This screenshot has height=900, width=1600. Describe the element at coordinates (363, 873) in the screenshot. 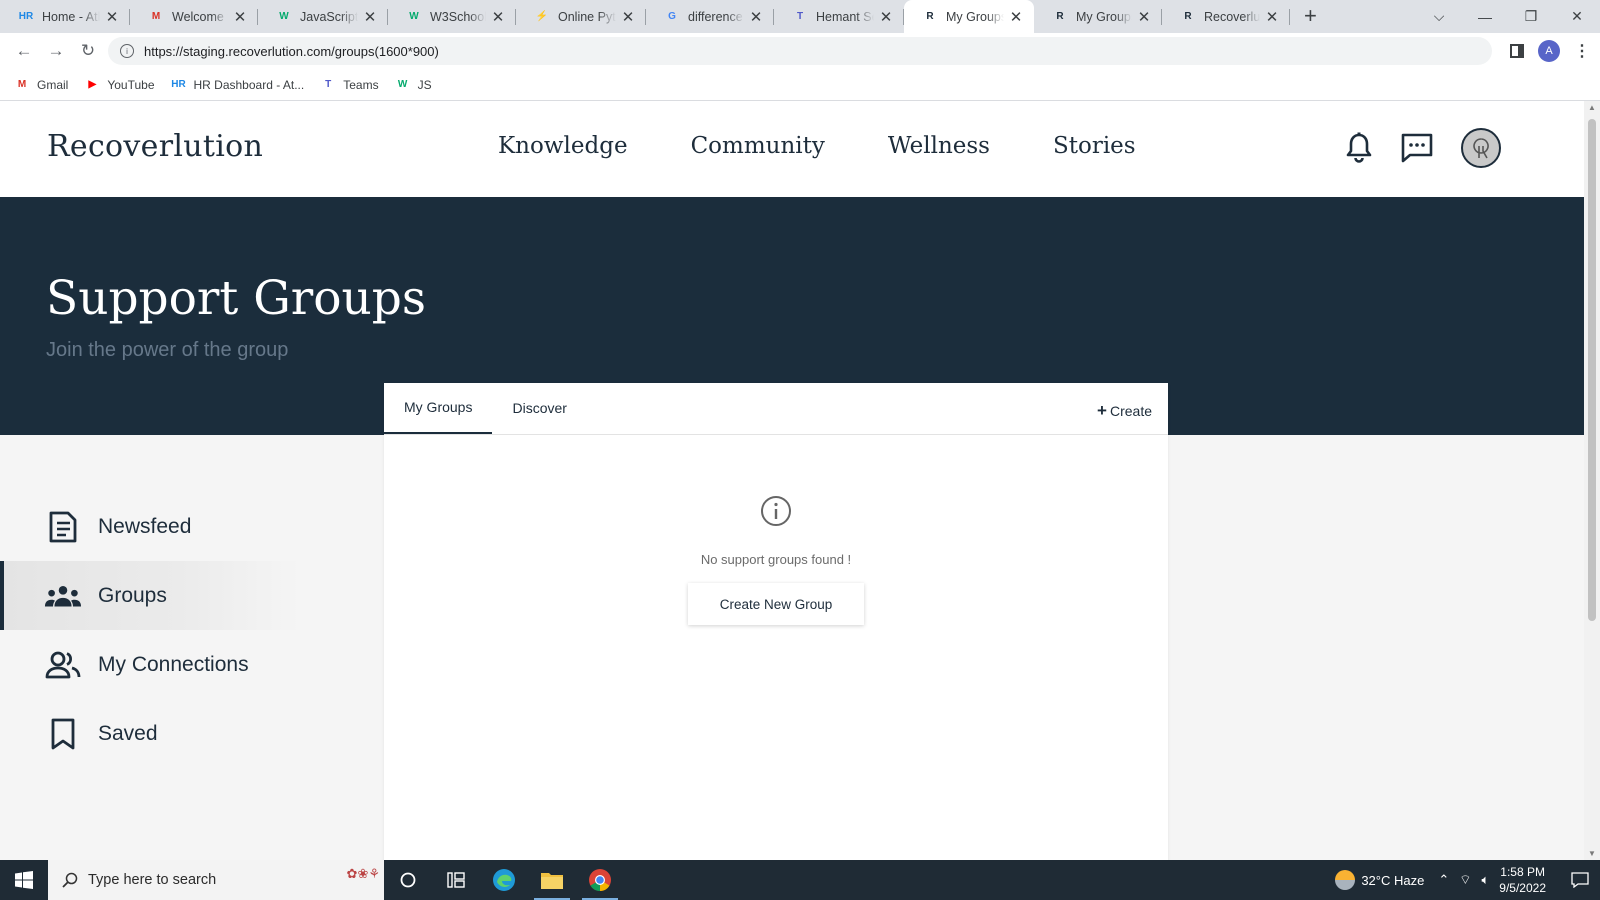

I see `search-highlight-icon: ✿❀⚘` at that location.